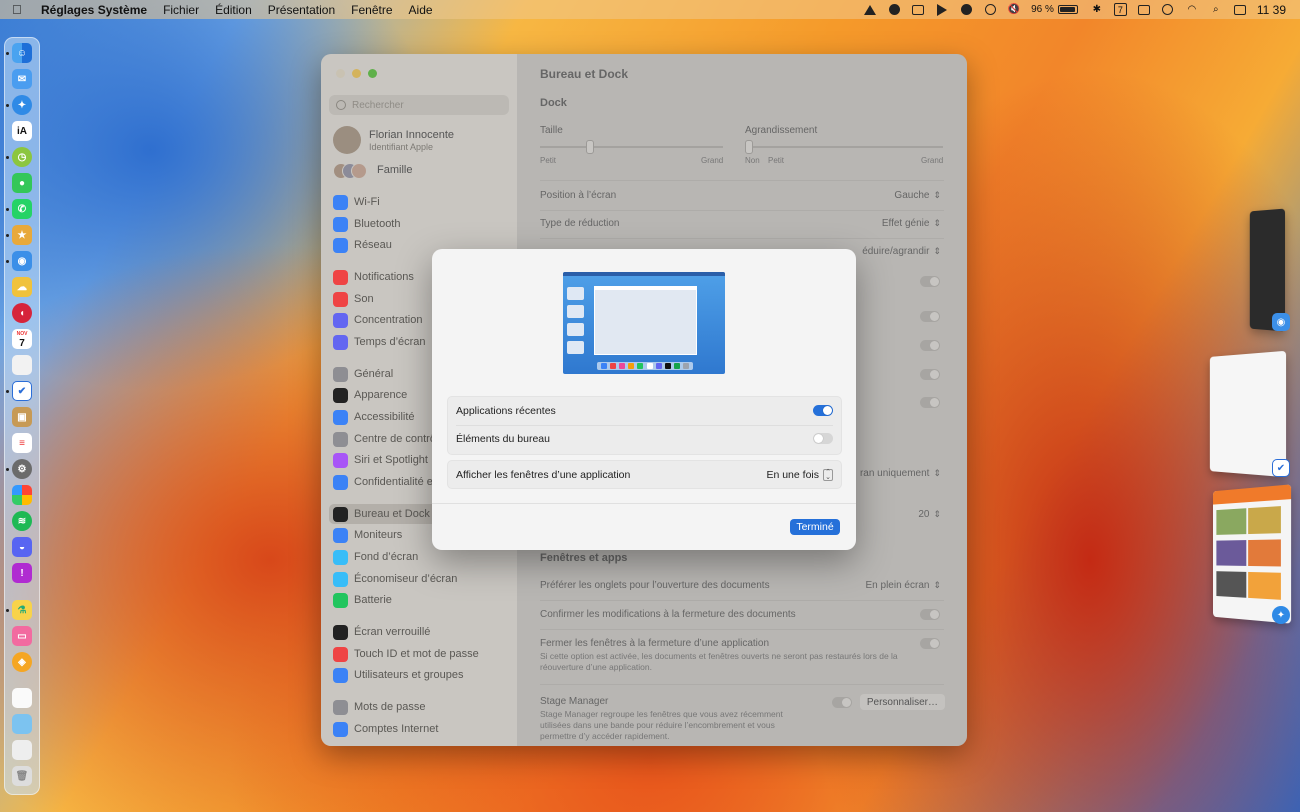 This screenshot has height=812, width=1300. What do you see at coordinates (22, 750) in the screenshot?
I see `files-icon` at bounding box center [22, 750].